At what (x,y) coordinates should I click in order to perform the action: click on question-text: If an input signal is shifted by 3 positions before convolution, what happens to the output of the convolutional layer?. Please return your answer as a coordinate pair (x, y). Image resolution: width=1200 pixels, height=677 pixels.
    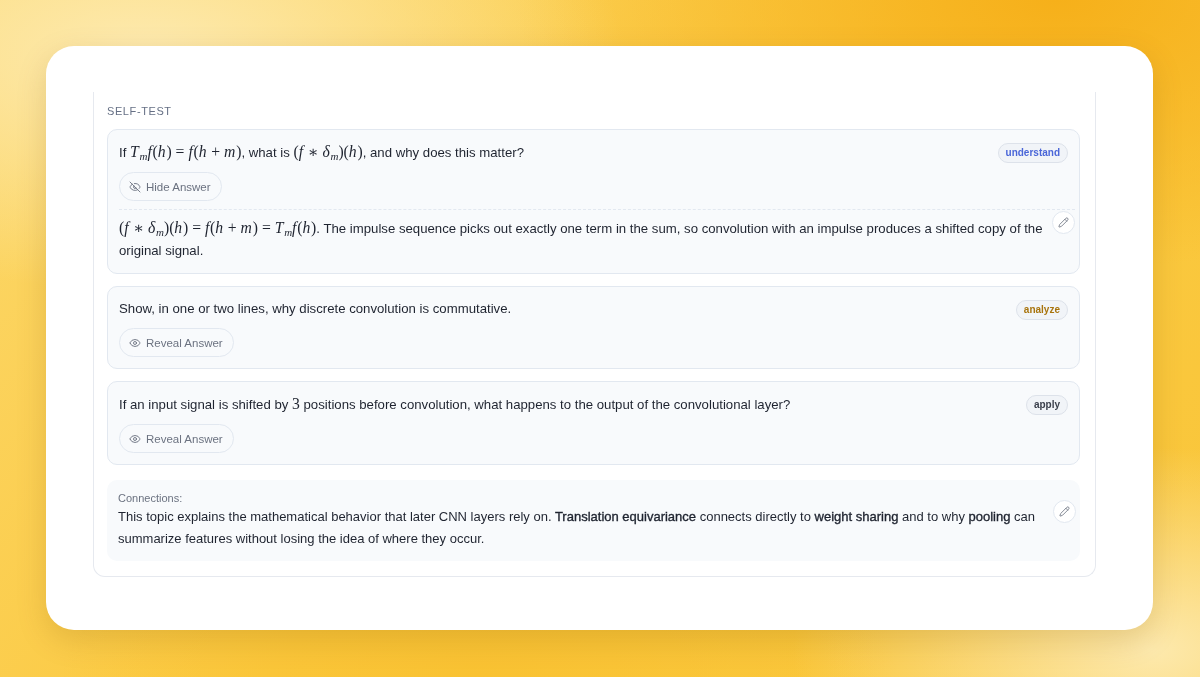
    Looking at the image, I should click on (455, 404).